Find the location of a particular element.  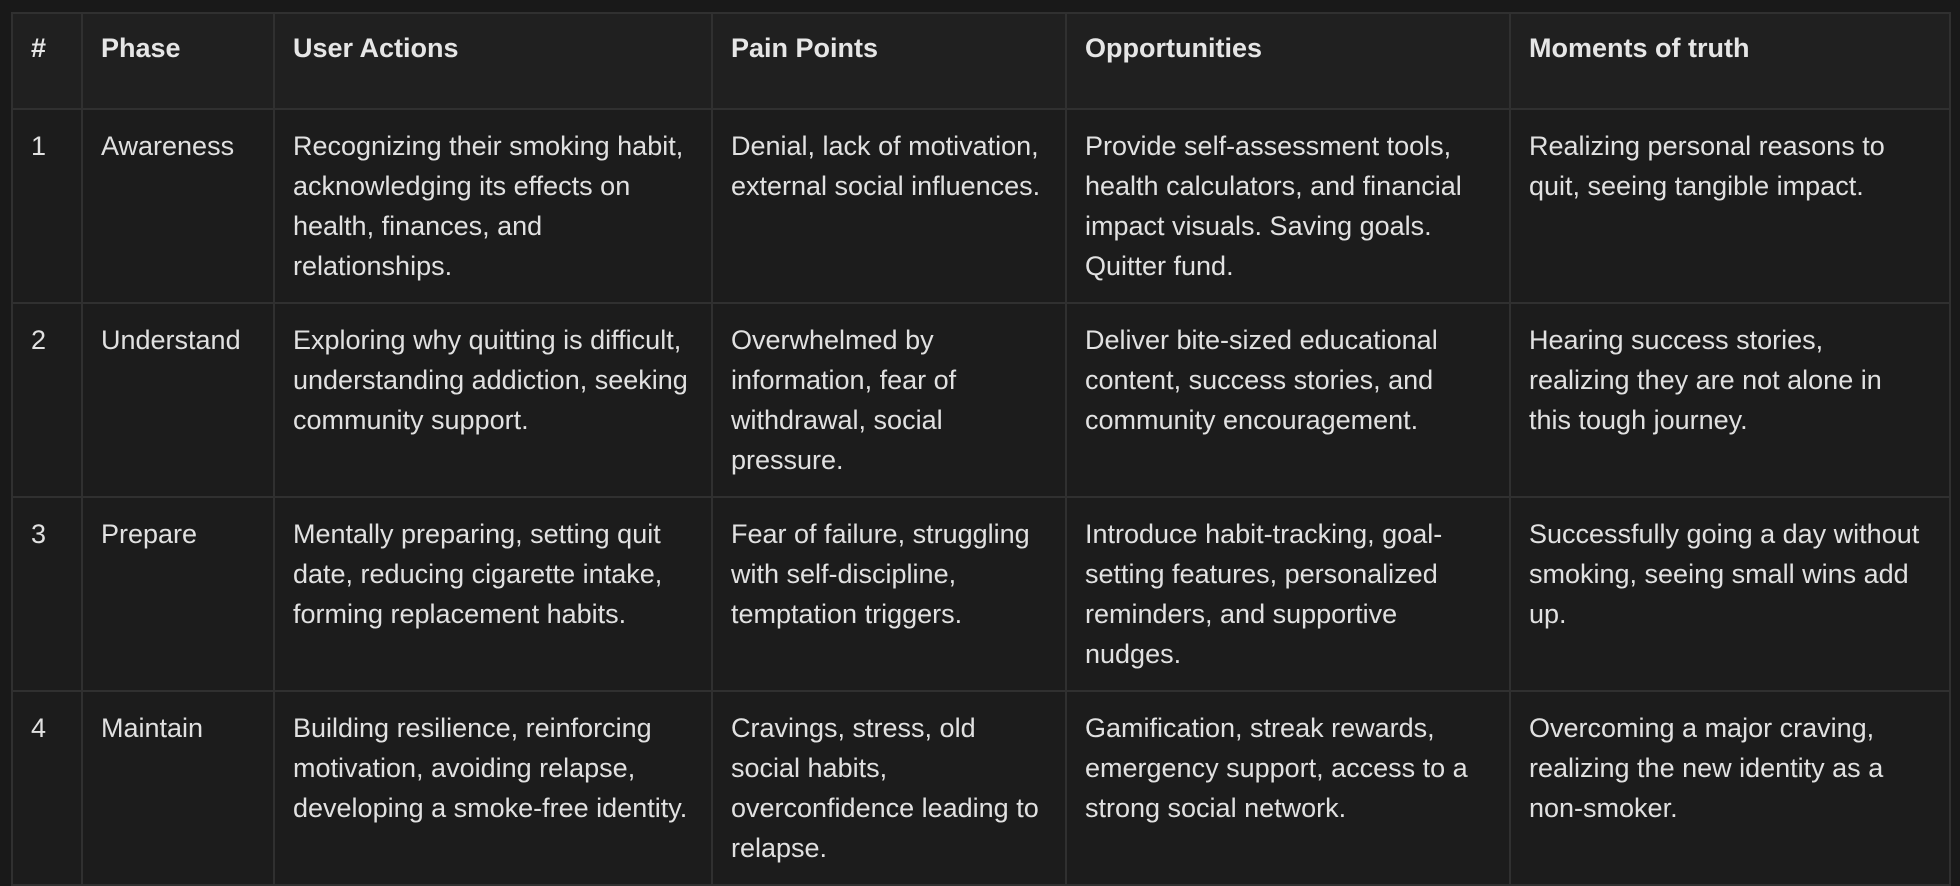

cell-phase: Maintain is located at coordinates (178, 788).